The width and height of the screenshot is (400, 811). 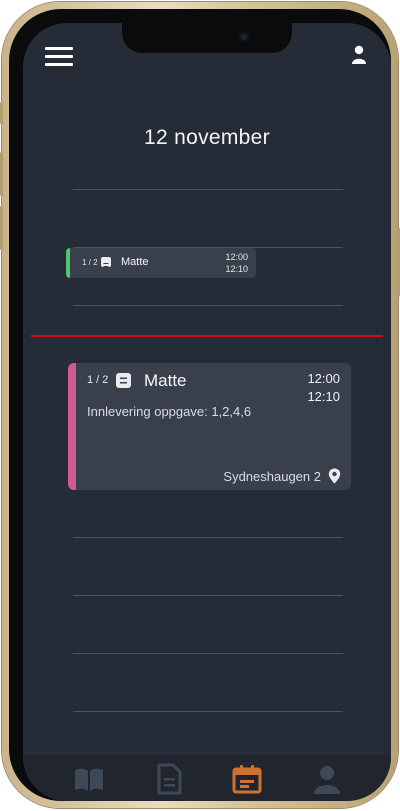 I want to click on event-location: Sydneshaugen 2, so click(x=272, y=476).